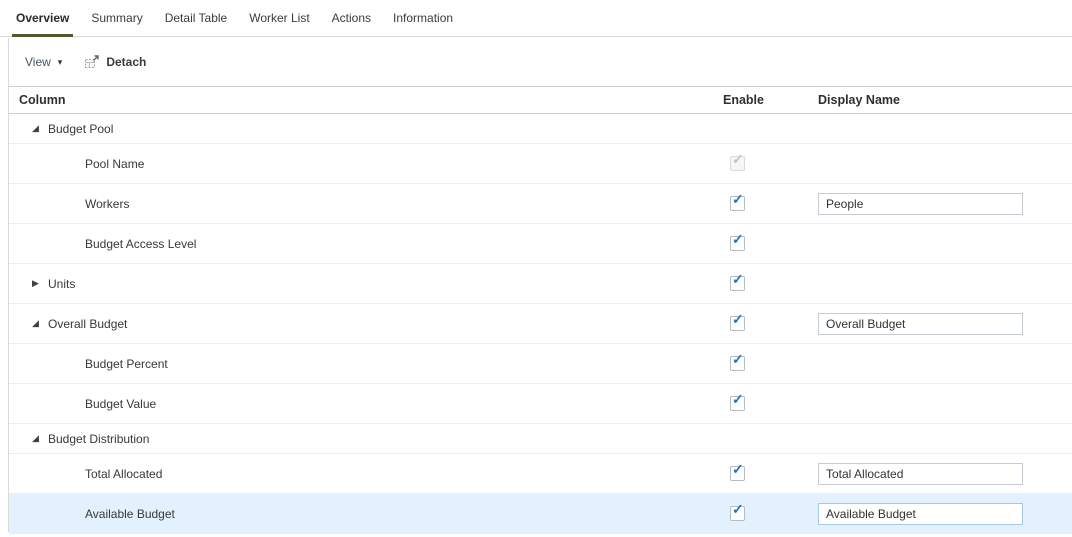 Image resolution: width=1072 pixels, height=537 pixels. Describe the element at coordinates (366, 514) in the screenshot. I see `tree-cell: Available Budget` at that location.